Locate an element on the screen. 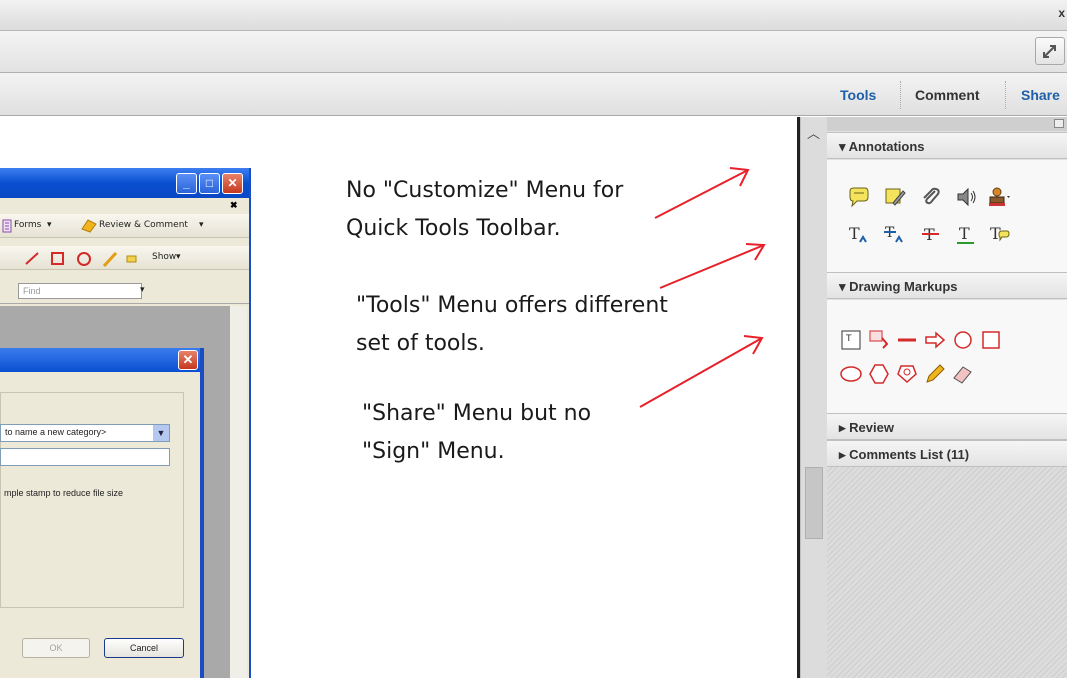 The height and width of the screenshot is (678, 1067). pane-top-strip is located at coordinates (947, 124).